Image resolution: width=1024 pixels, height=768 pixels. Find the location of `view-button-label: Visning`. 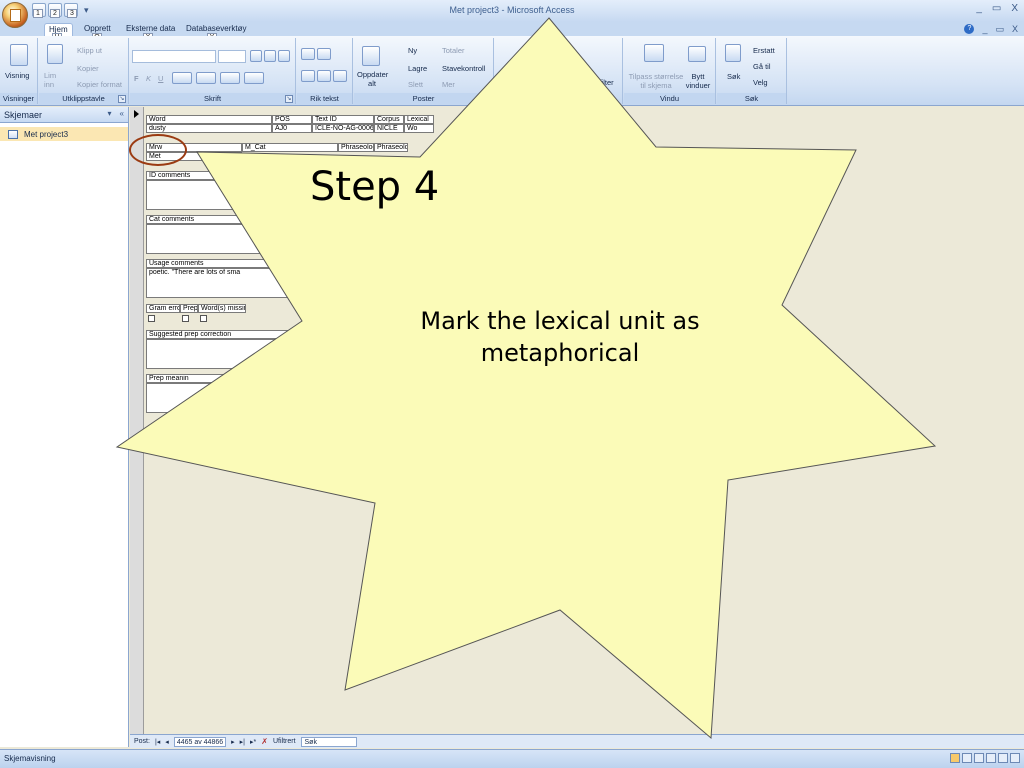

view-button-label: Visning is located at coordinates (17, 75).